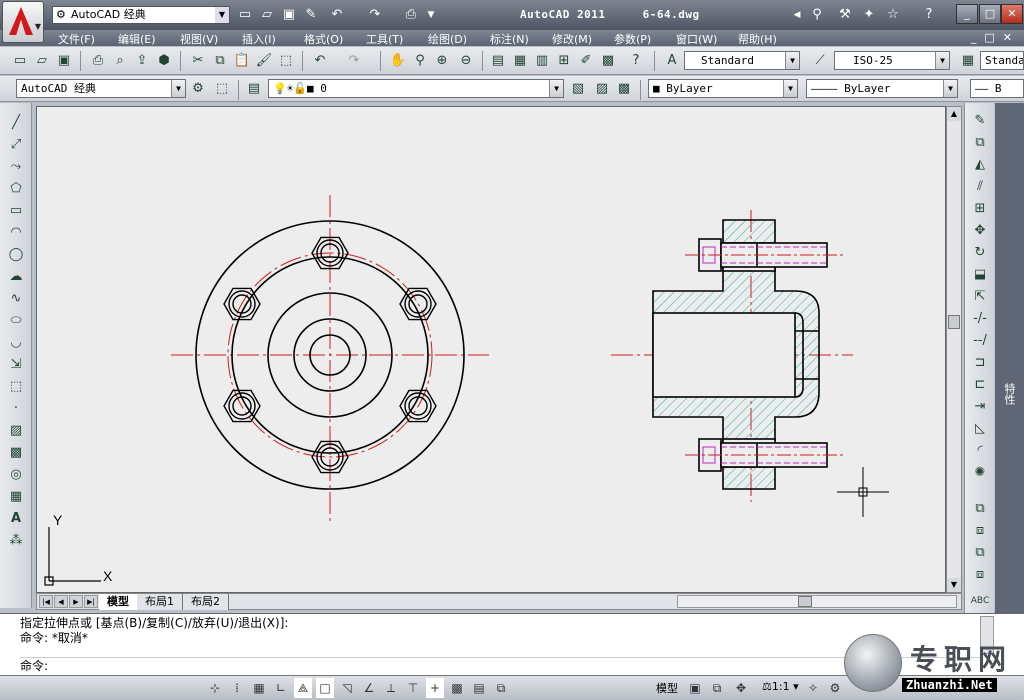 The image size is (1024, 700). What do you see at coordinates (391, 688) in the screenshot?
I see `allow-ucs-icon: ⟂` at bounding box center [391, 688].